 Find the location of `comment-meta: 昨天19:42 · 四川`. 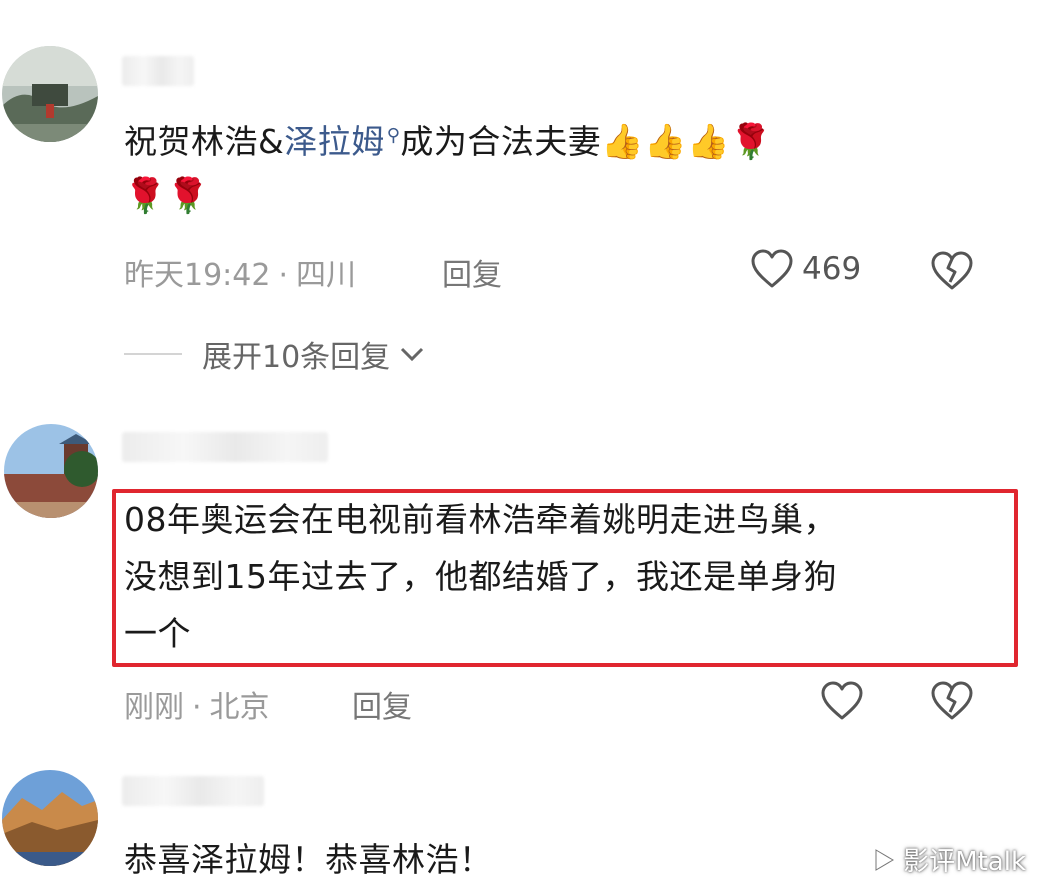

comment-meta: 昨天19:42 · 四川 is located at coordinates (240, 272).